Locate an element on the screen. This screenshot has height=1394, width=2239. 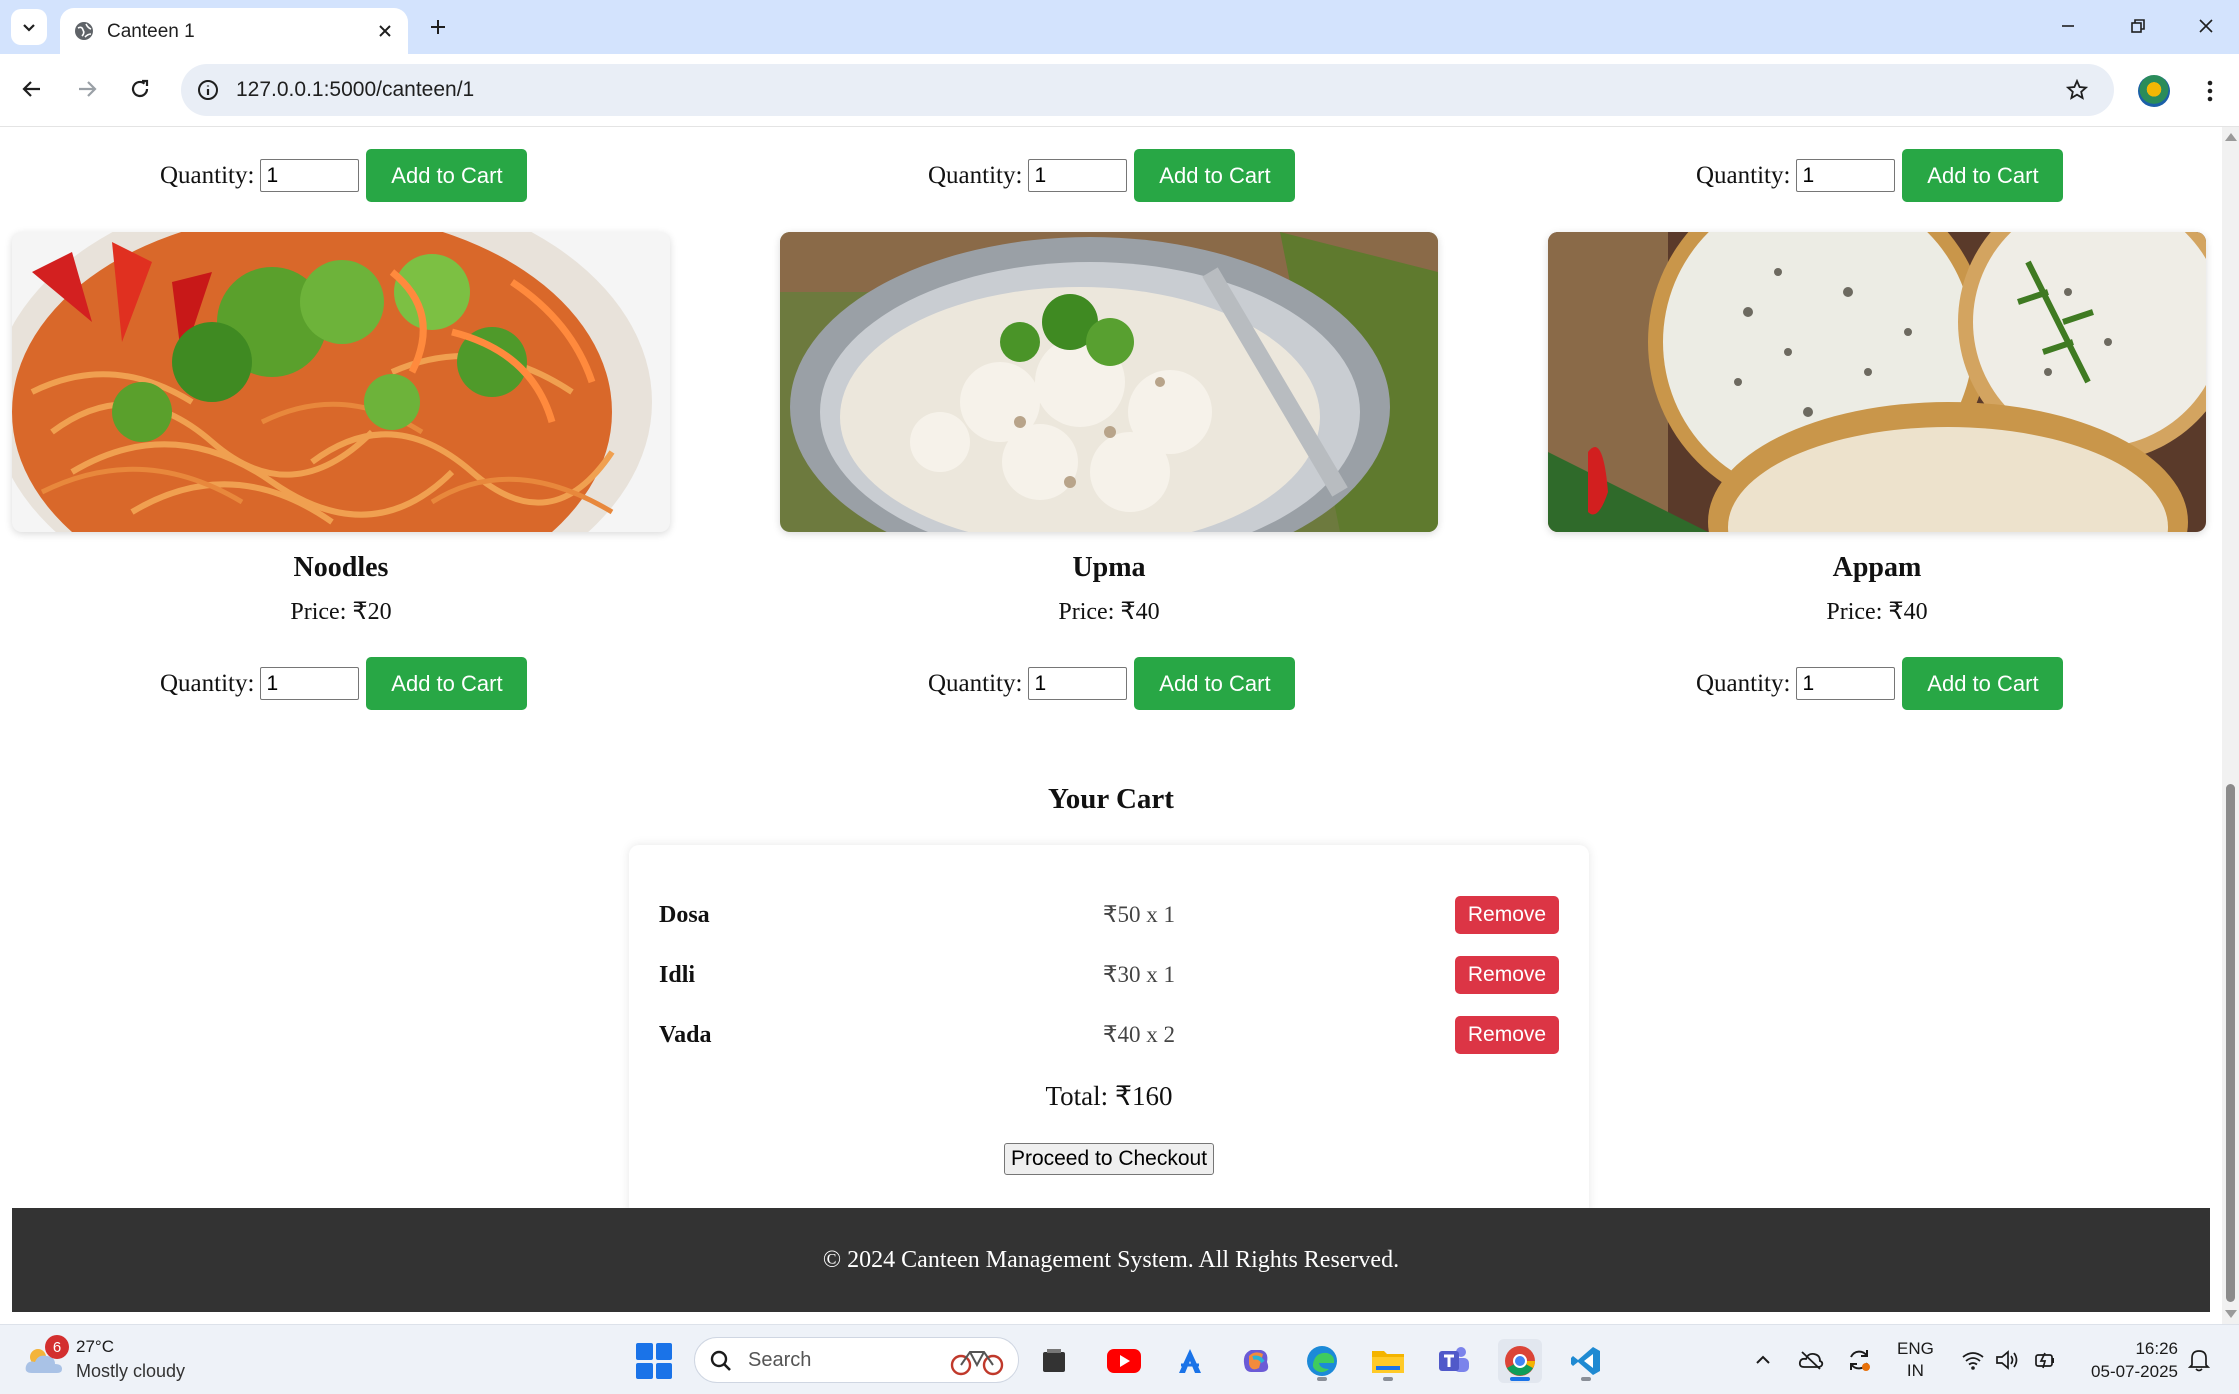
star-icon is located at coordinates (2077, 89).